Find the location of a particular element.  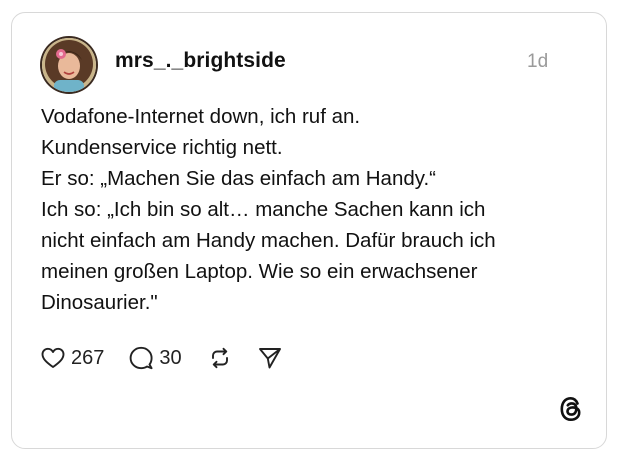

post-text-line: Dinosaurier." is located at coordinates (99, 302).